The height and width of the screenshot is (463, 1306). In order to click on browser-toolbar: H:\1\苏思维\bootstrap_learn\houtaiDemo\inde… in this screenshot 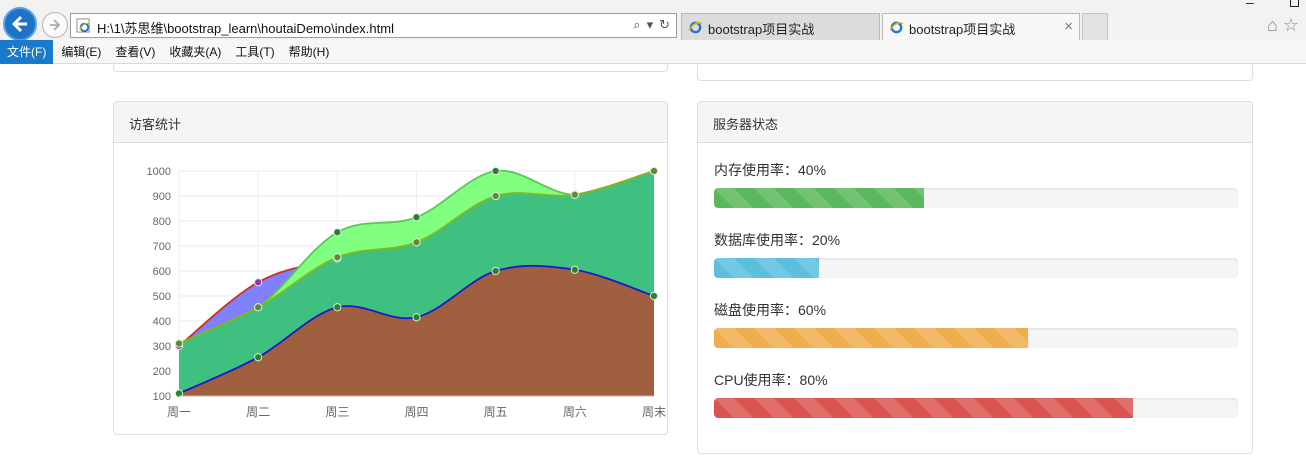, I will do `click(653, 20)`.